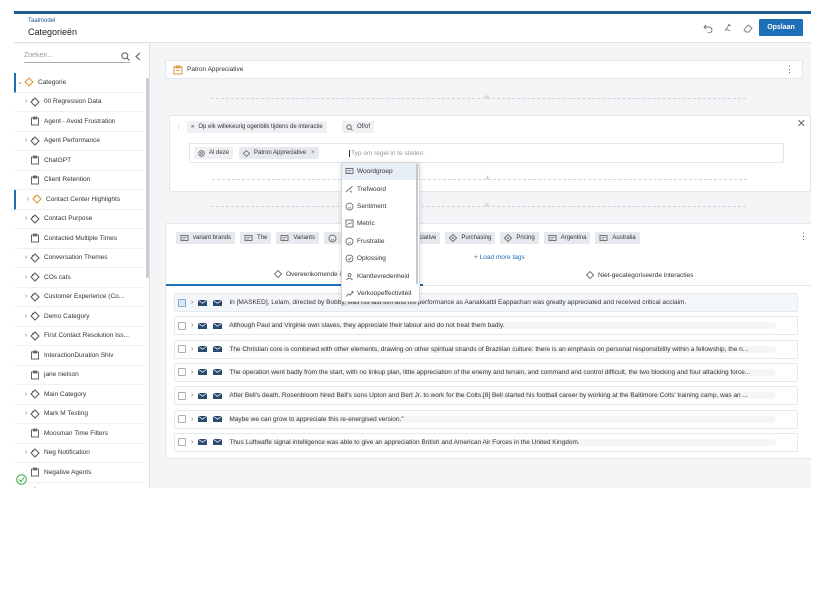 This screenshot has width=823, height=611. I want to click on dropdown-scrollbar, so click(417, 224).